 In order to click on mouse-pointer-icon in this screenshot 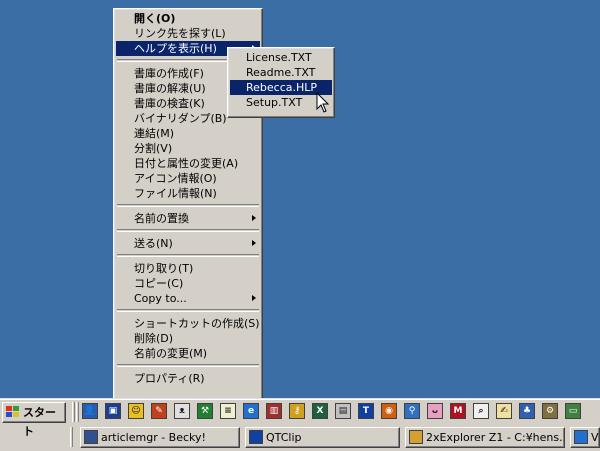, I will do `click(323, 102)`.